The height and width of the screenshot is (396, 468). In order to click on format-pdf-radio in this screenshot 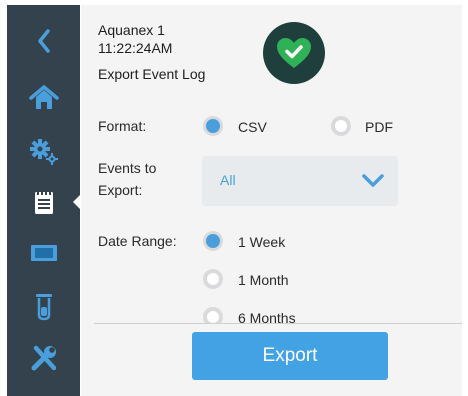, I will do `click(341, 126)`.